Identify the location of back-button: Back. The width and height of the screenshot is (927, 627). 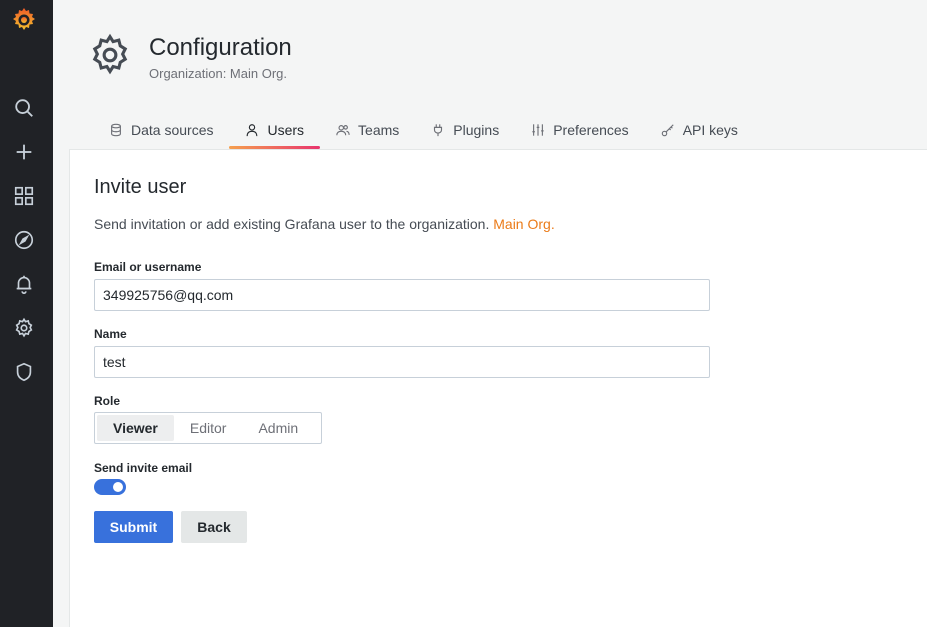
(214, 527).